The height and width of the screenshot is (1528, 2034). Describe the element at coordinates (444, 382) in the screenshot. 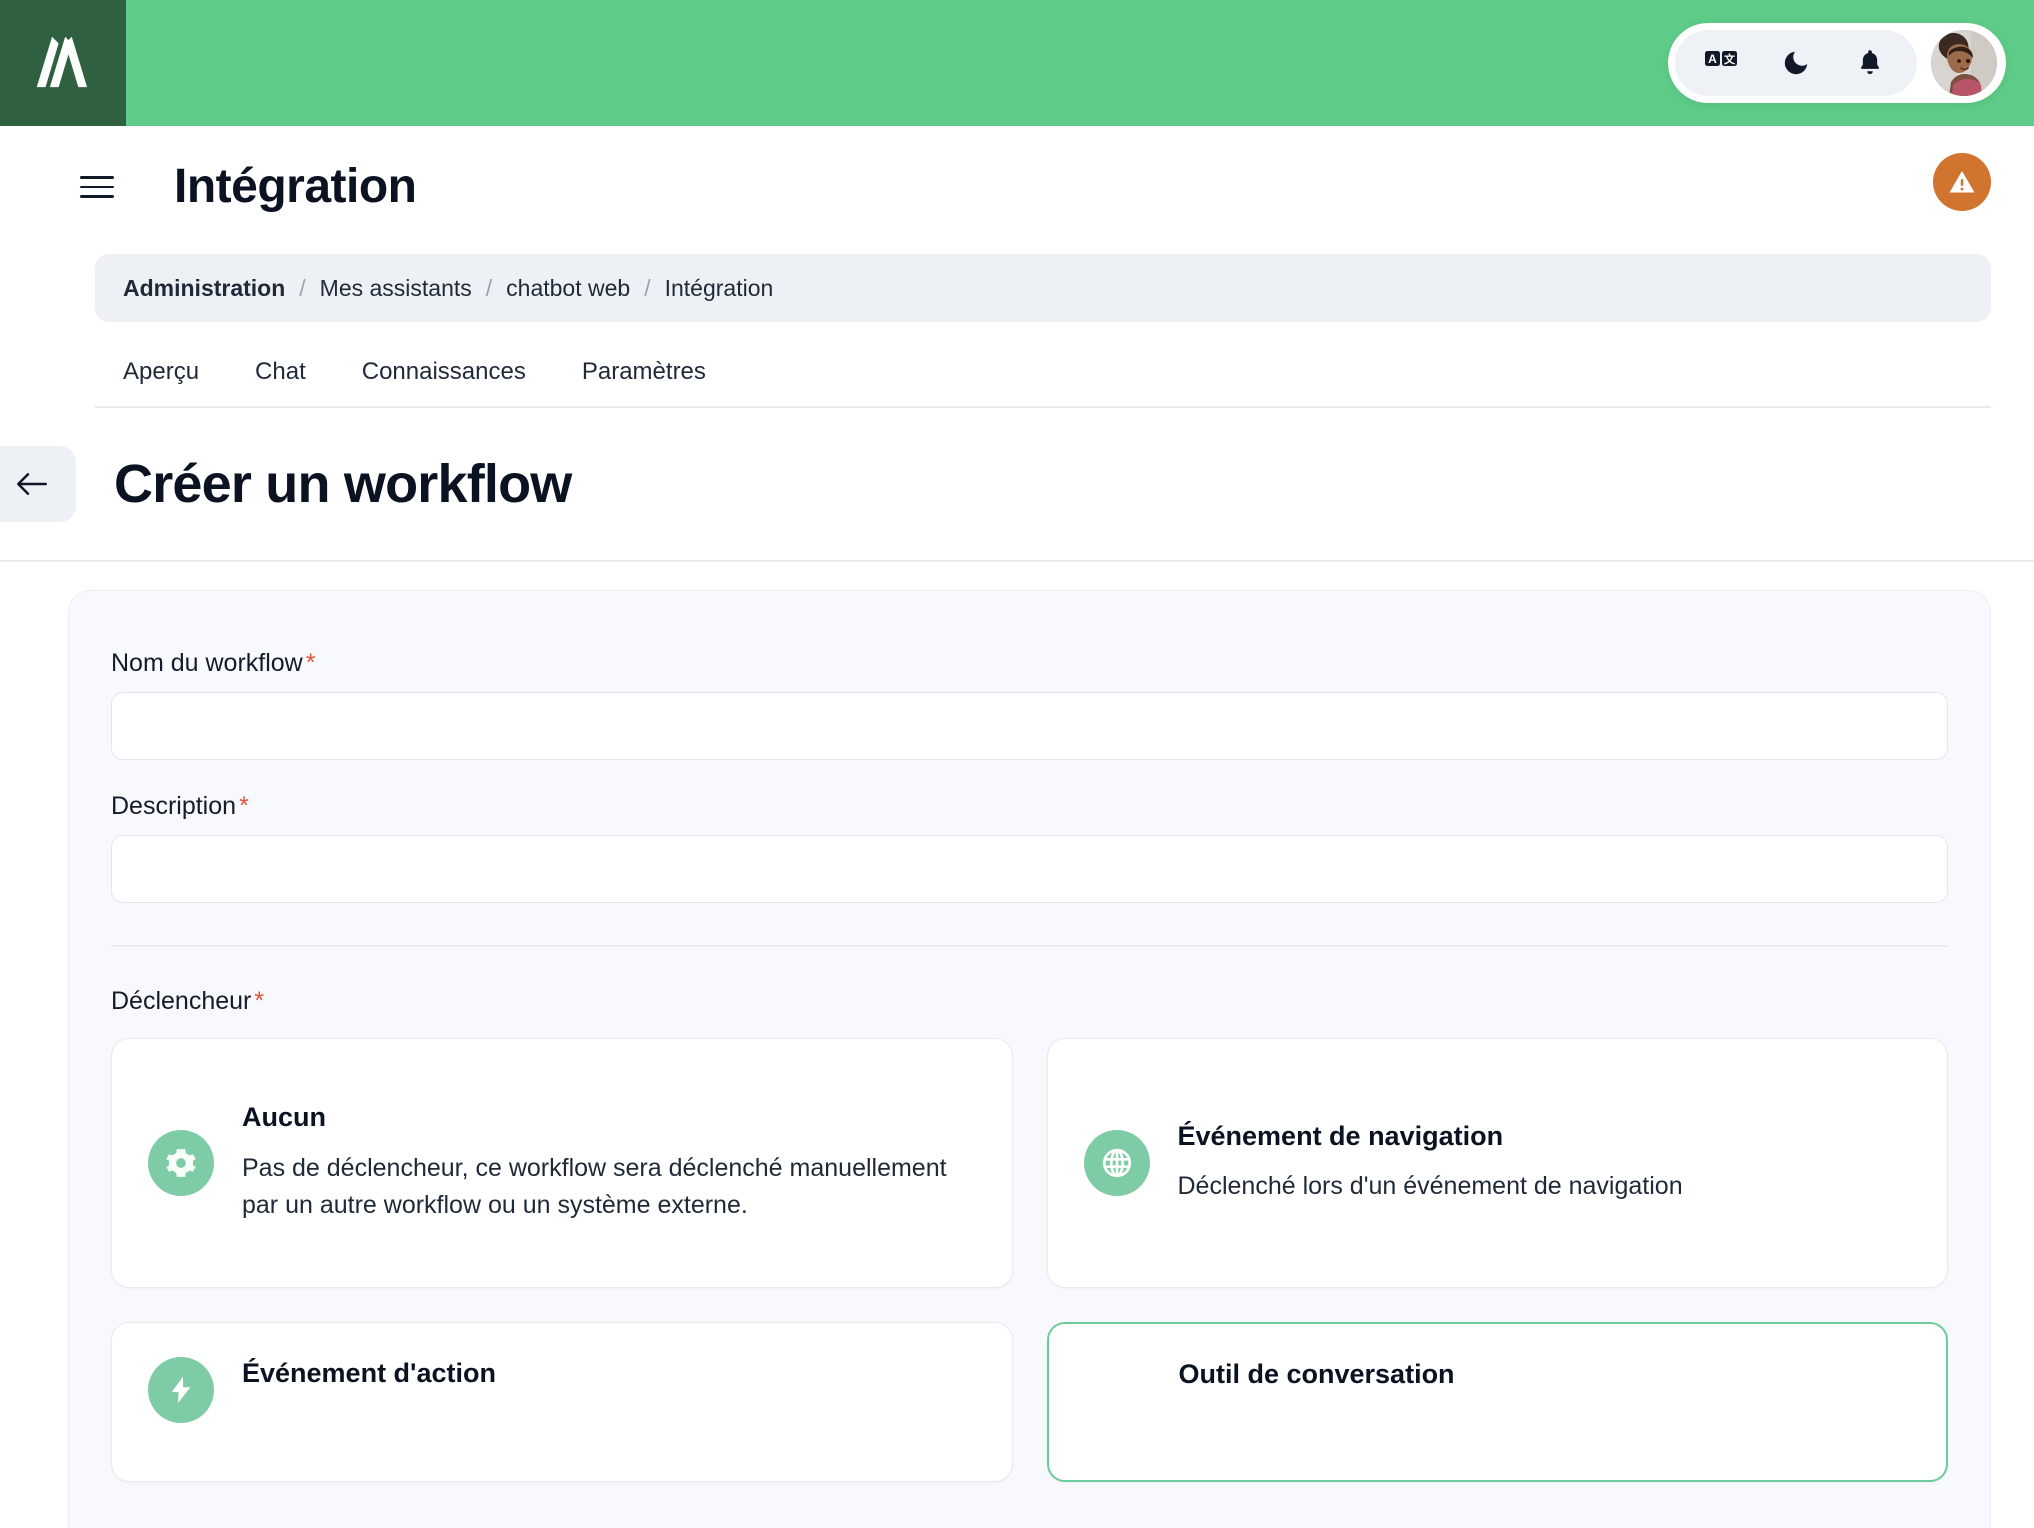

I see `tab-connaissances: Connaissances` at that location.